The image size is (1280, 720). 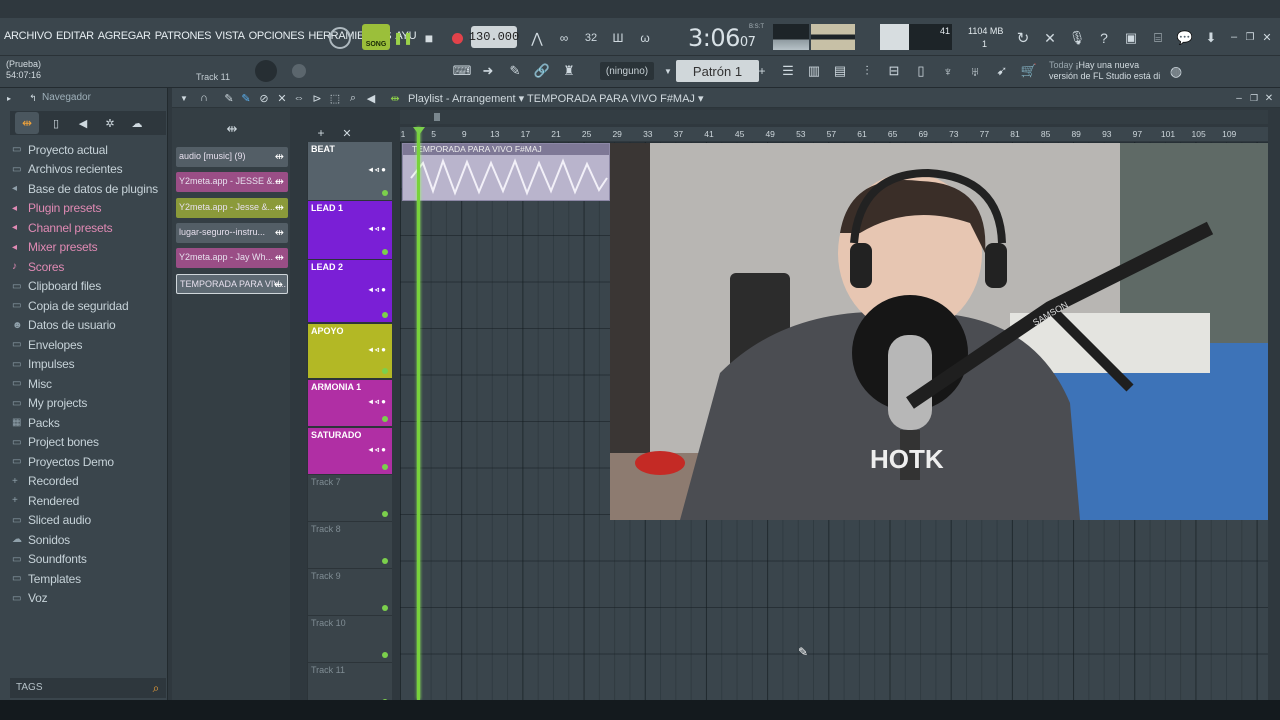 I want to click on browser-tab-cloud: ☁, so click(x=137, y=123).